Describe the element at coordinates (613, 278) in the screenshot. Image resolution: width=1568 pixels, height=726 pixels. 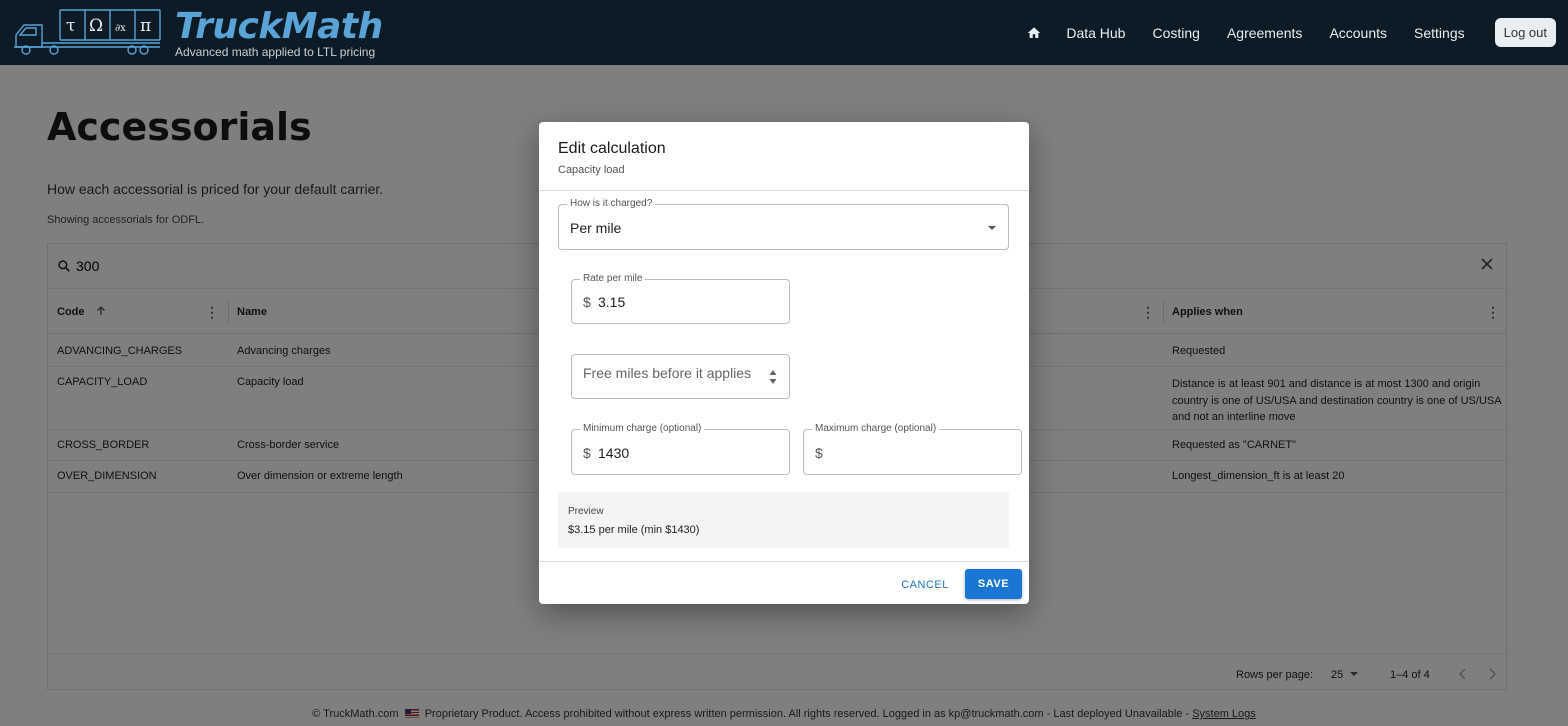
I see `rate-per-mile-label: Rate per mile` at that location.